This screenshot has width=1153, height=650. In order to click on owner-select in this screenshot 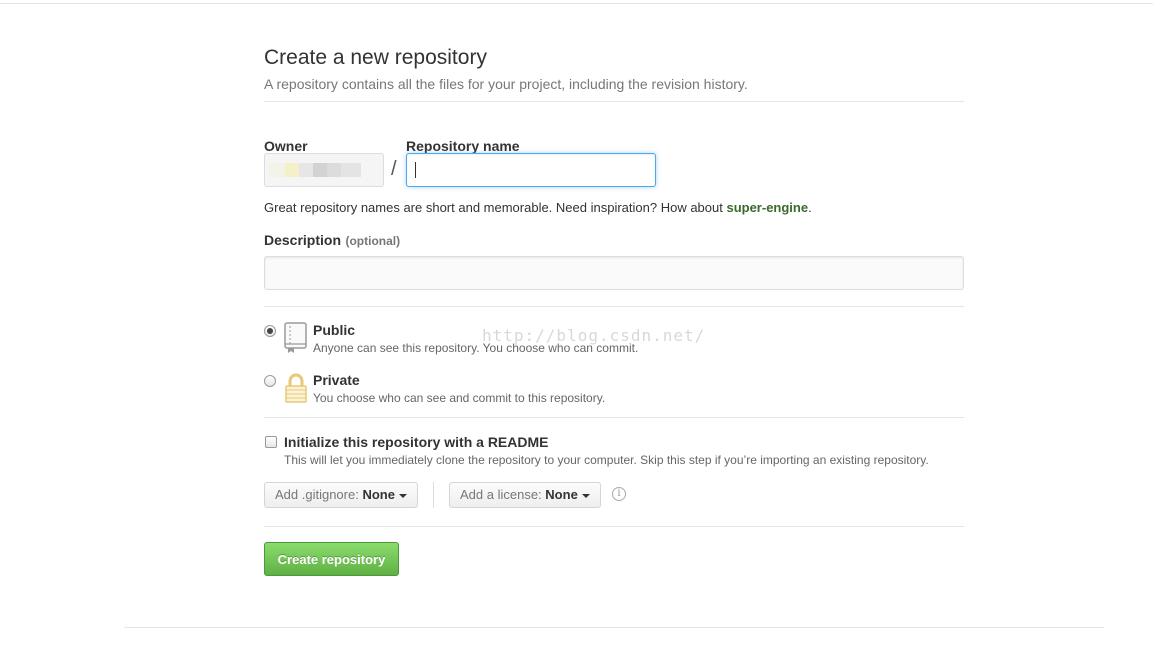, I will do `click(324, 170)`.